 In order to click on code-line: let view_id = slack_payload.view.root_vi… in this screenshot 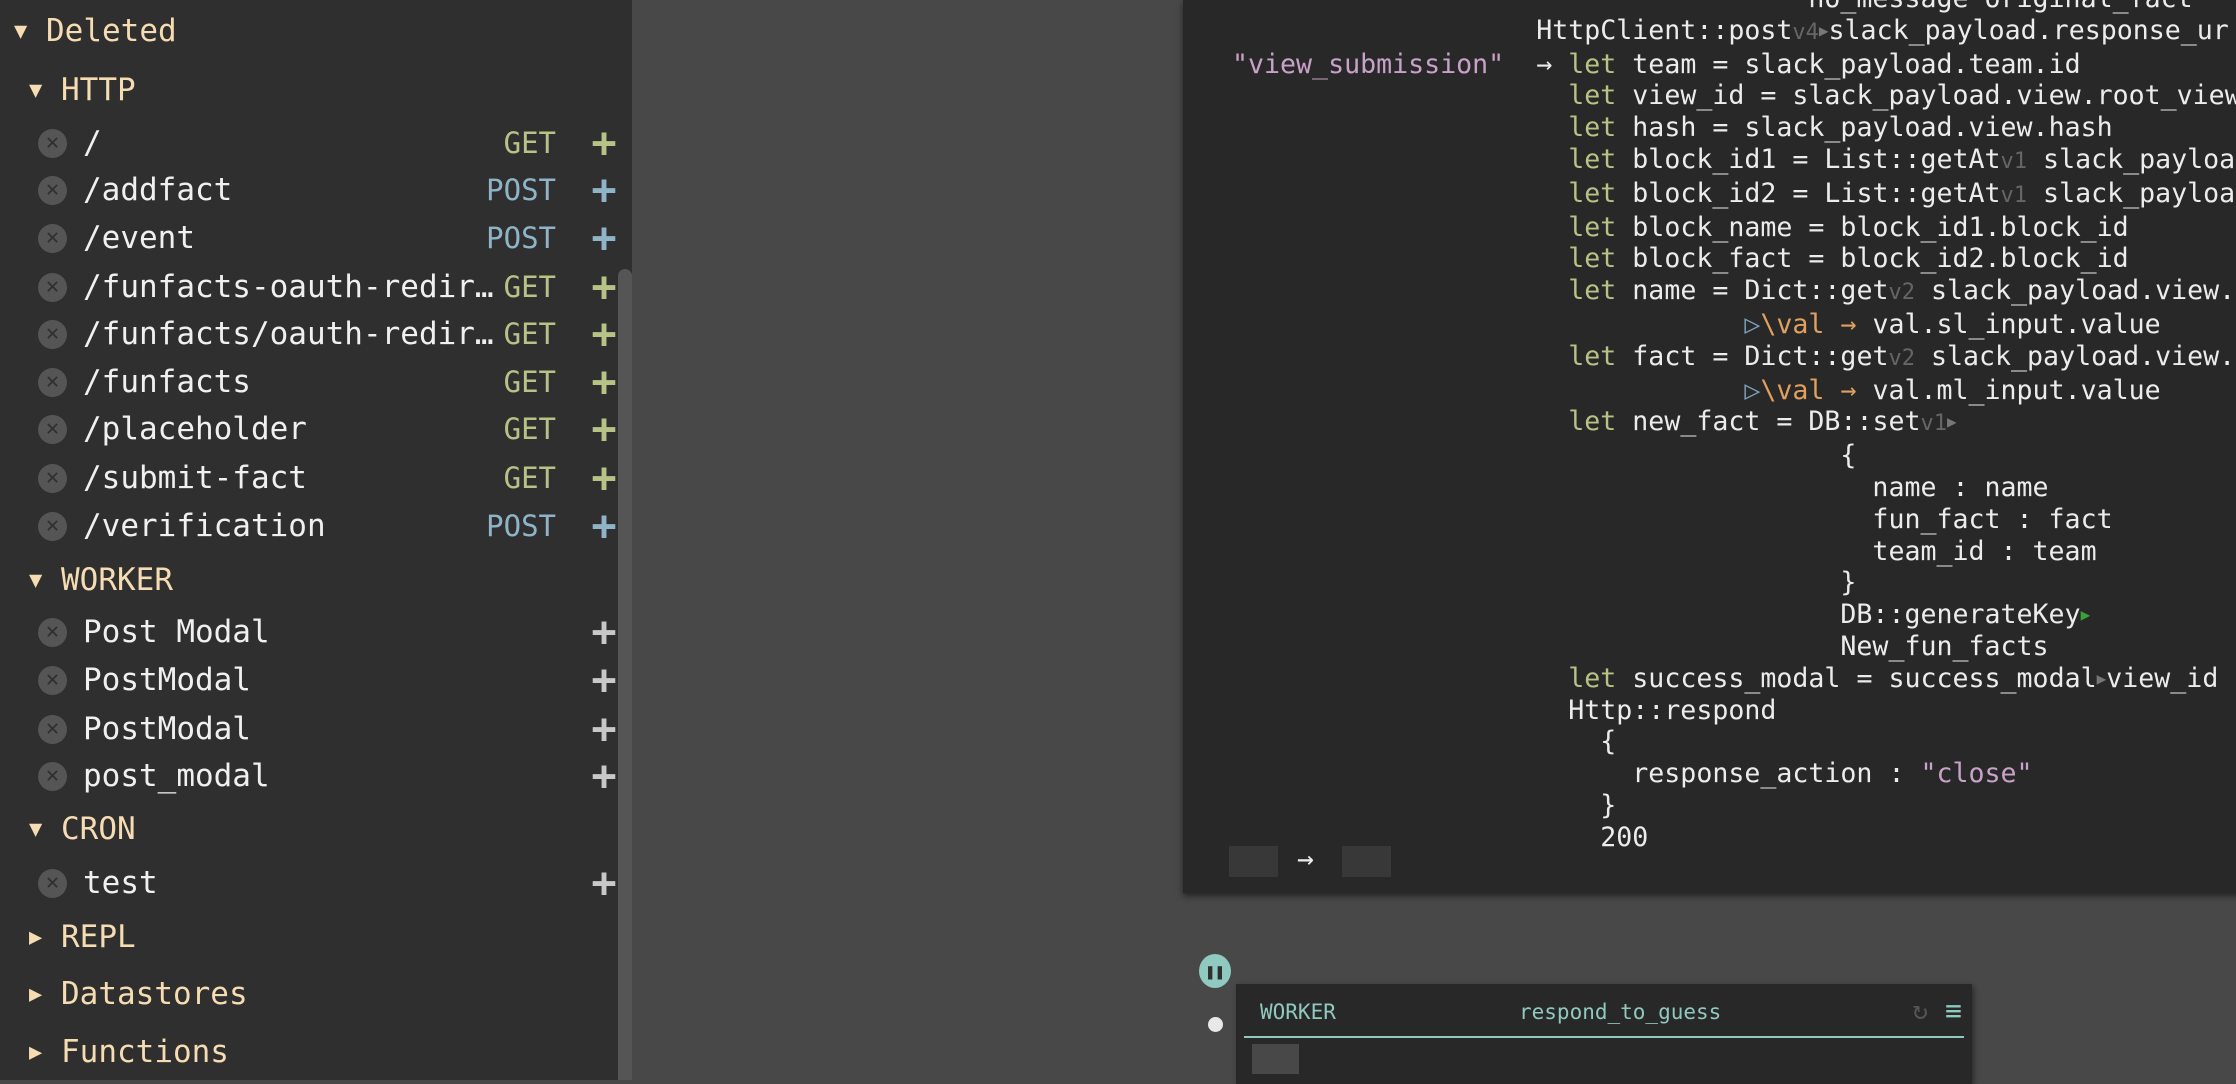, I will do `click(1734, 96)`.